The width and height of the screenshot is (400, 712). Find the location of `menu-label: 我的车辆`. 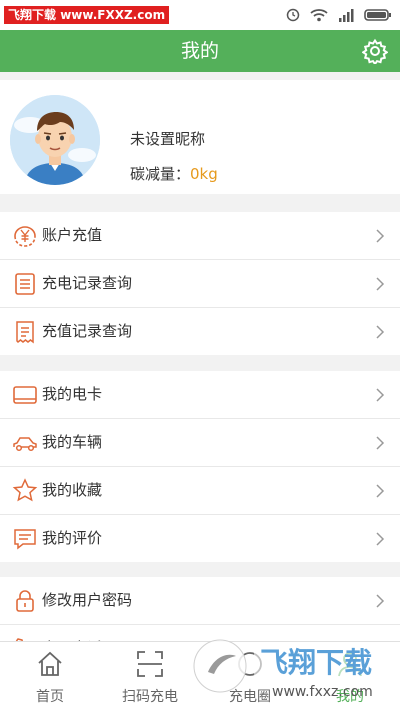

menu-label: 我的车辆 is located at coordinates (72, 442).